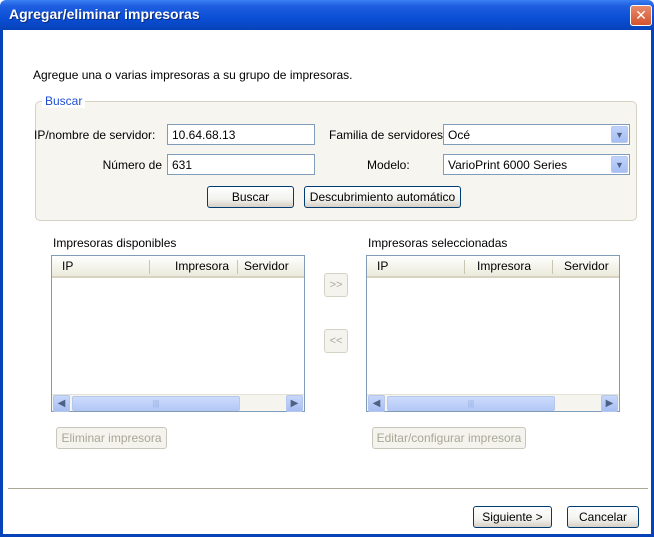  I want to click on family-label: Familia de servidores:, so click(388, 135).